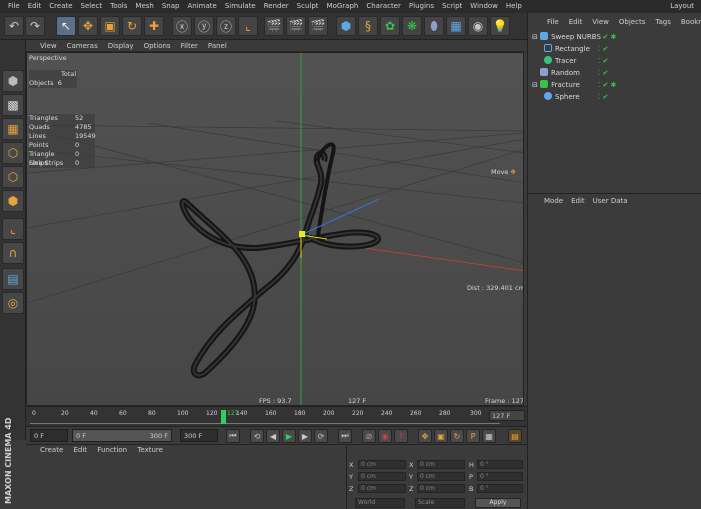 This screenshot has width=701, height=509. I want to click on menu-mograph: MoGraph, so click(343, 6).